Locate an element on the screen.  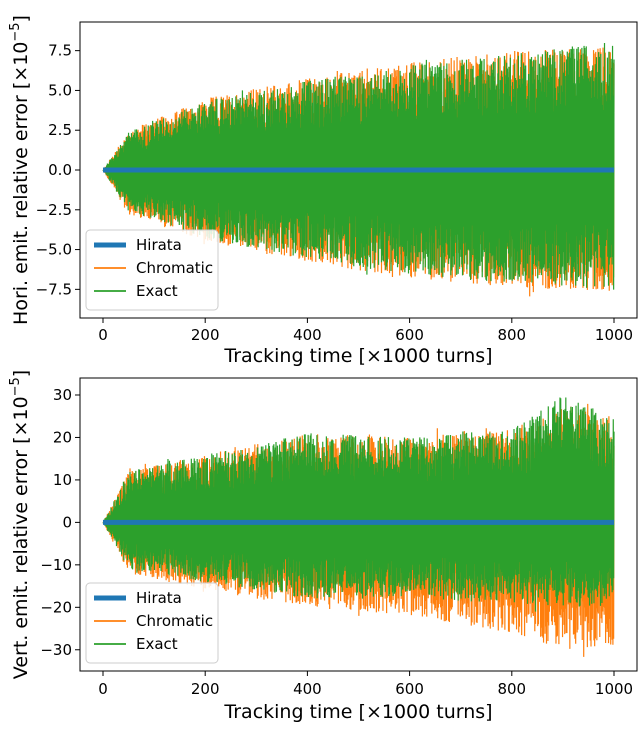
y-tick-label: 7.5 is located at coordinates (60, 51).